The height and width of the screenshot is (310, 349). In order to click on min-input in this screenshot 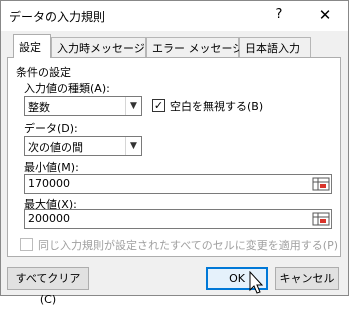, I will do `click(148, 183)`.